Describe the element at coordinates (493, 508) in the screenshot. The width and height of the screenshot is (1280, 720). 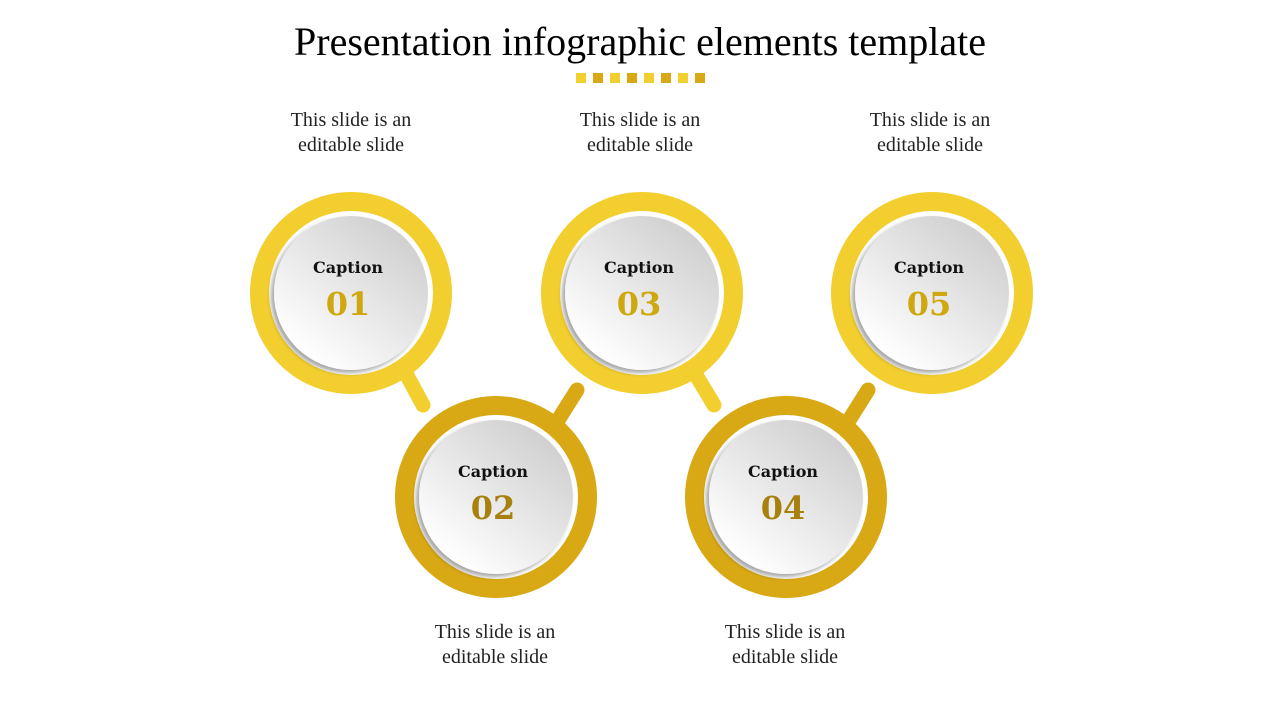
I see `caption-number: 02` at that location.